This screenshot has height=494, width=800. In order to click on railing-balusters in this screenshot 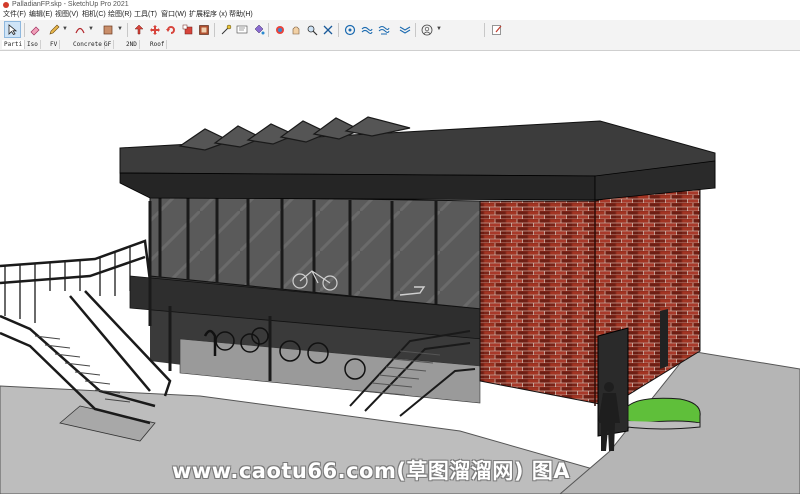, I will do `click(67, 285)`.